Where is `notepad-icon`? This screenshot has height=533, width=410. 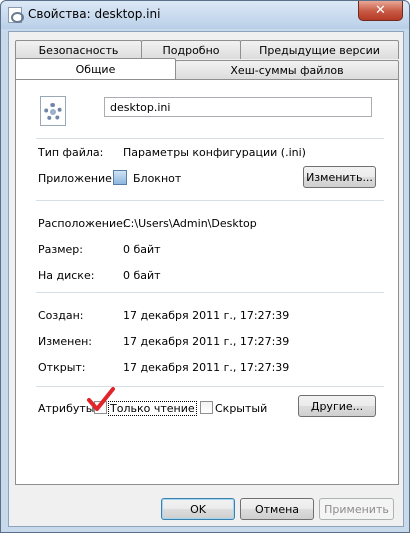 notepad-icon is located at coordinates (120, 177).